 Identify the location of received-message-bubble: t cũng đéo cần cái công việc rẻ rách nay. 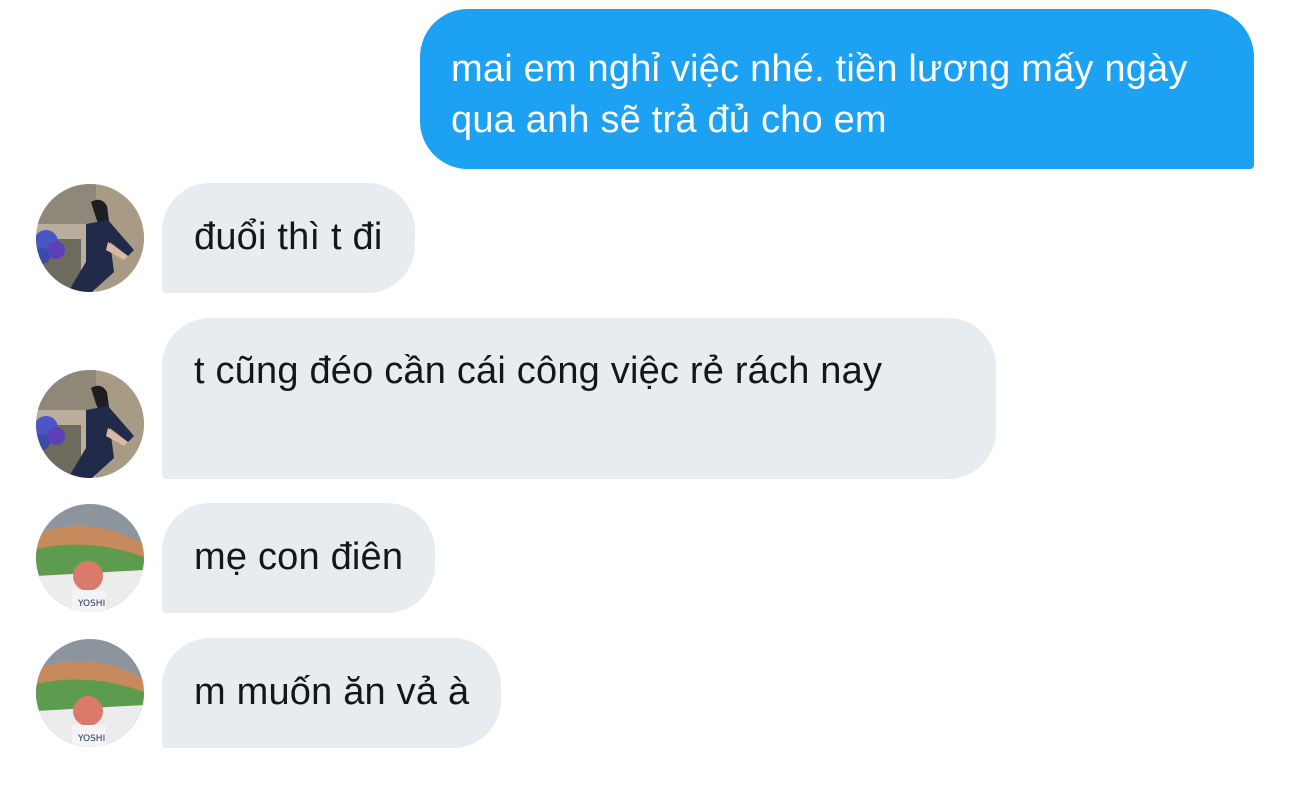
(579, 398).